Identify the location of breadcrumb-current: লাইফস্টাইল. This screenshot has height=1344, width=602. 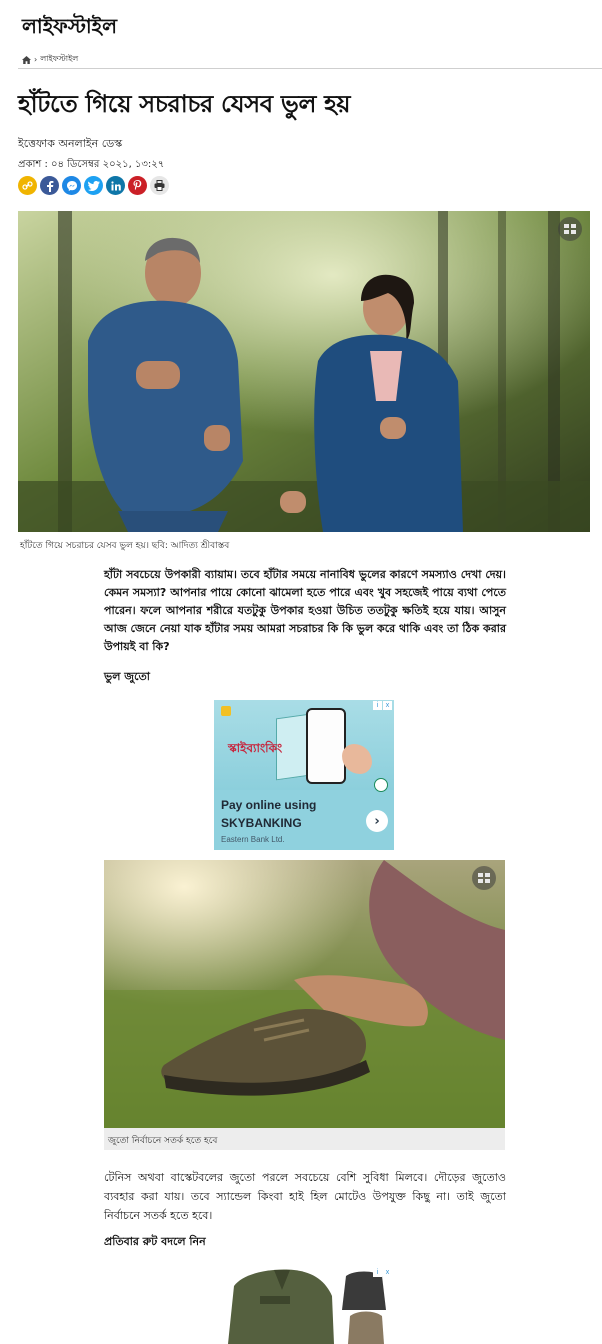
(59, 59).